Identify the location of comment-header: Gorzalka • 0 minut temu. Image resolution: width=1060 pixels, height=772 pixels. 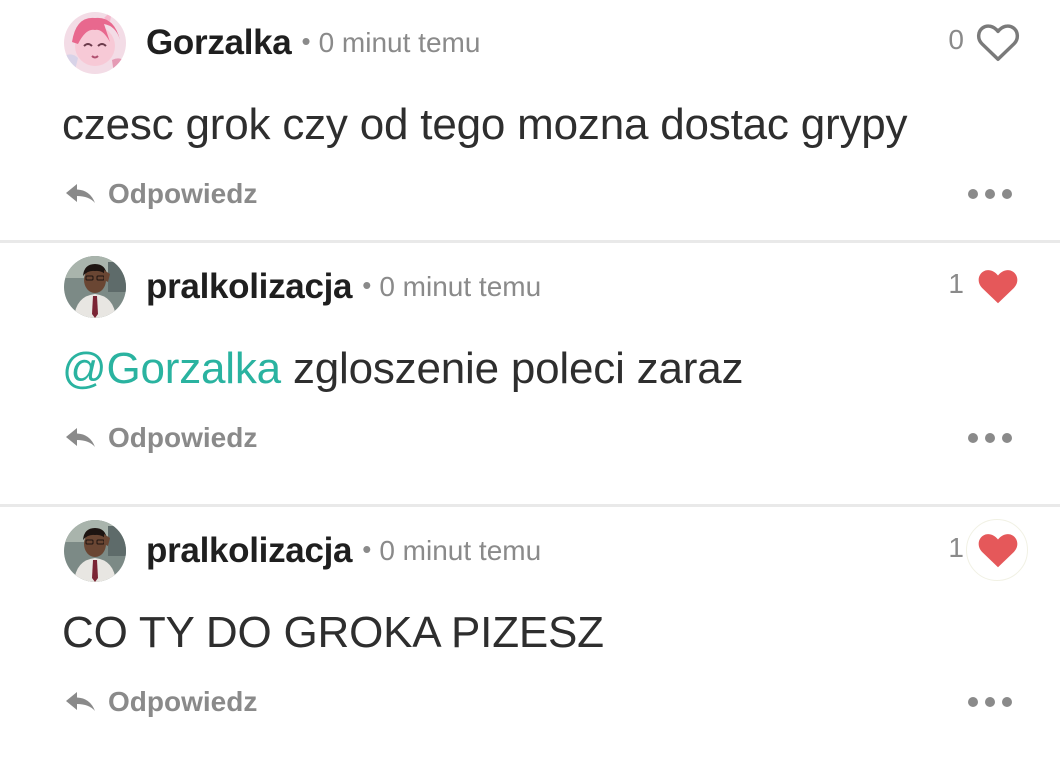
(313, 43).